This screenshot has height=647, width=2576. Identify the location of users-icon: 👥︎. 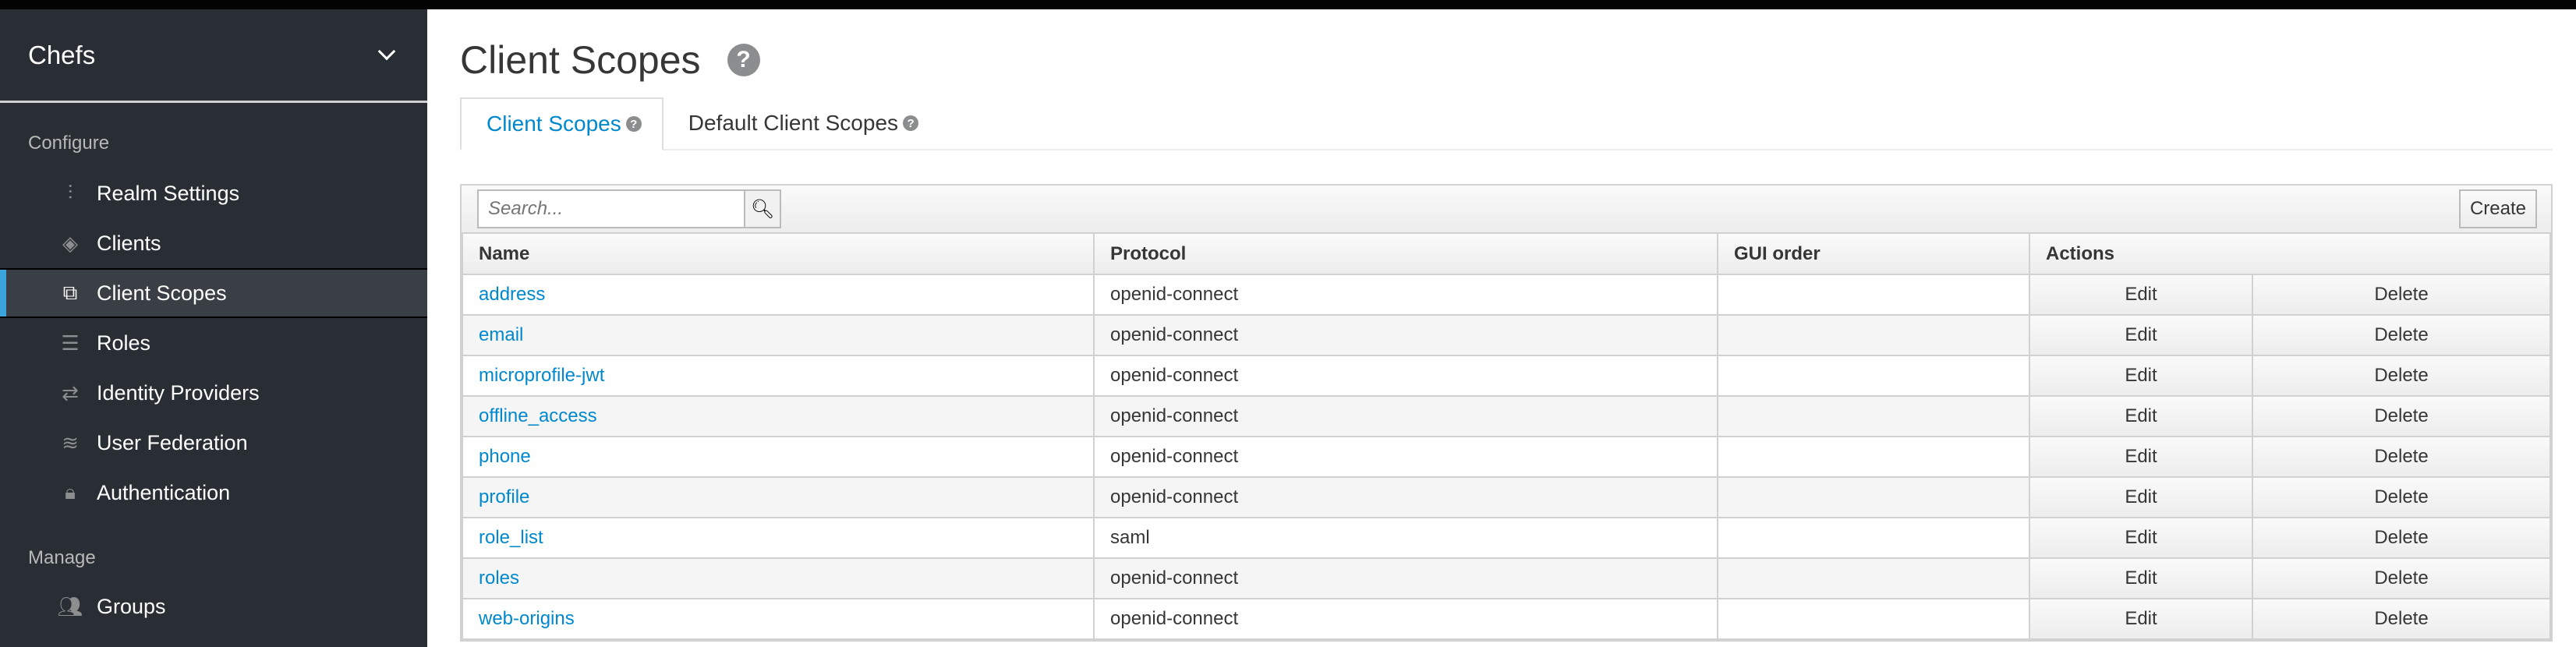
(70, 606).